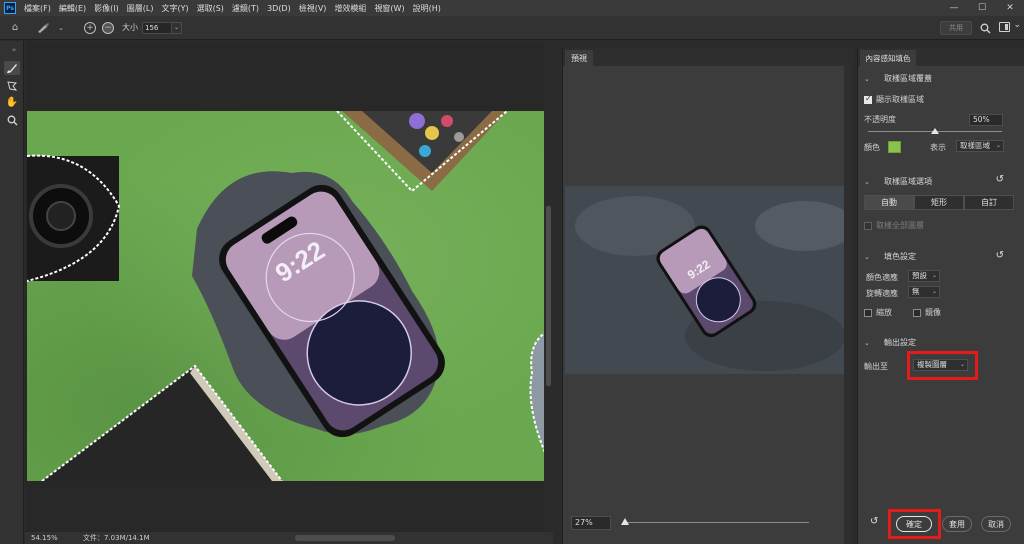 The width and height of the screenshot is (1024, 544). Describe the element at coordinates (872, 147) in the screenshot. I see `color-label: 顏色` at that location.